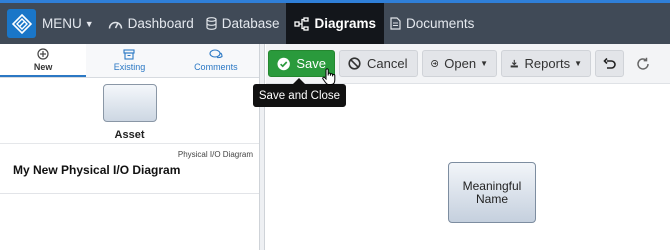 The image size is (670, 250). I want to click on menu-label: MENU, so click(62, 23).